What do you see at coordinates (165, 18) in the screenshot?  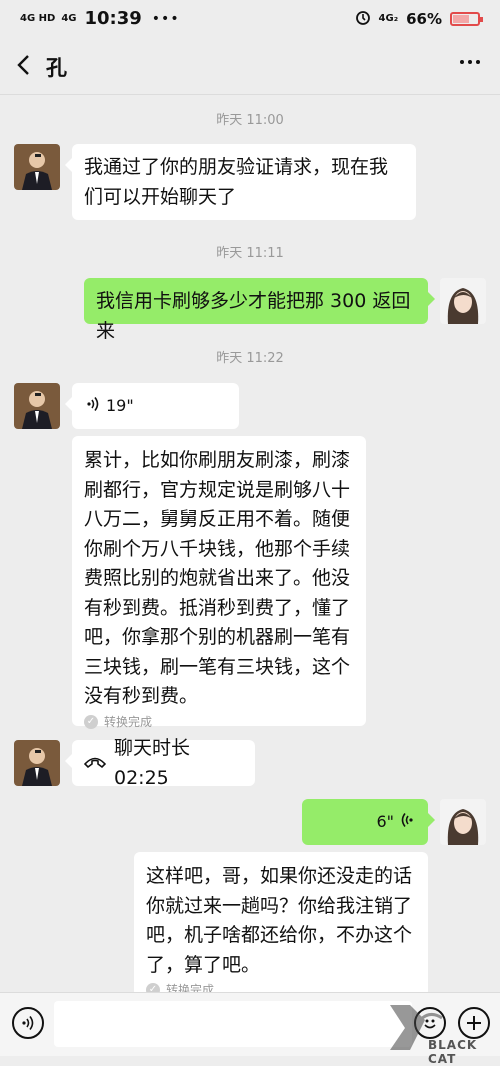 I see `notification-dots-icon: •••` at bounding box center [165, 18].